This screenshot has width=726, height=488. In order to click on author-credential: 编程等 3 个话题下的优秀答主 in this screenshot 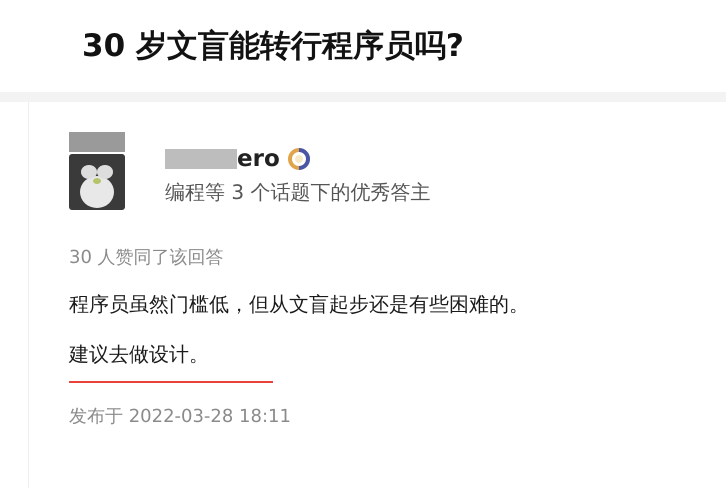, I will do `click(297, 192)`.